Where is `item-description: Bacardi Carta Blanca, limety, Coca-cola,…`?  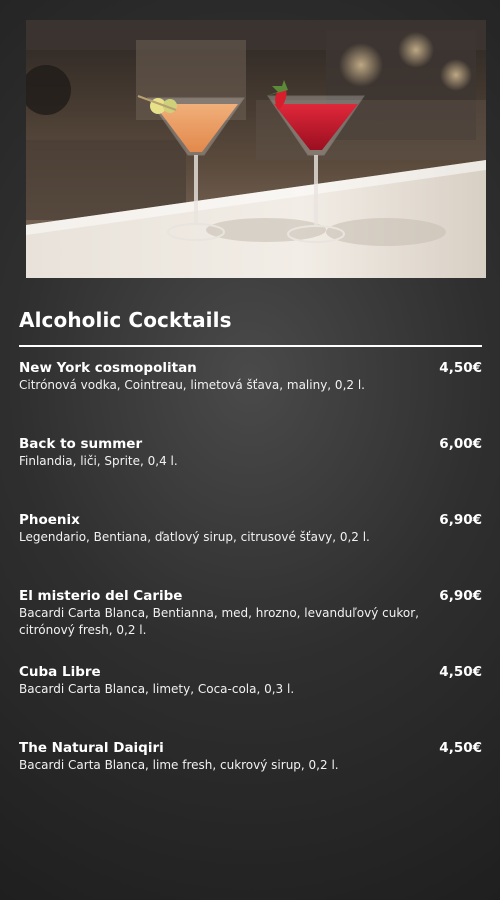
item-description: Bacardi Carta Blanca, limety, Coca-cola,… is located at coordinates (157, 689).